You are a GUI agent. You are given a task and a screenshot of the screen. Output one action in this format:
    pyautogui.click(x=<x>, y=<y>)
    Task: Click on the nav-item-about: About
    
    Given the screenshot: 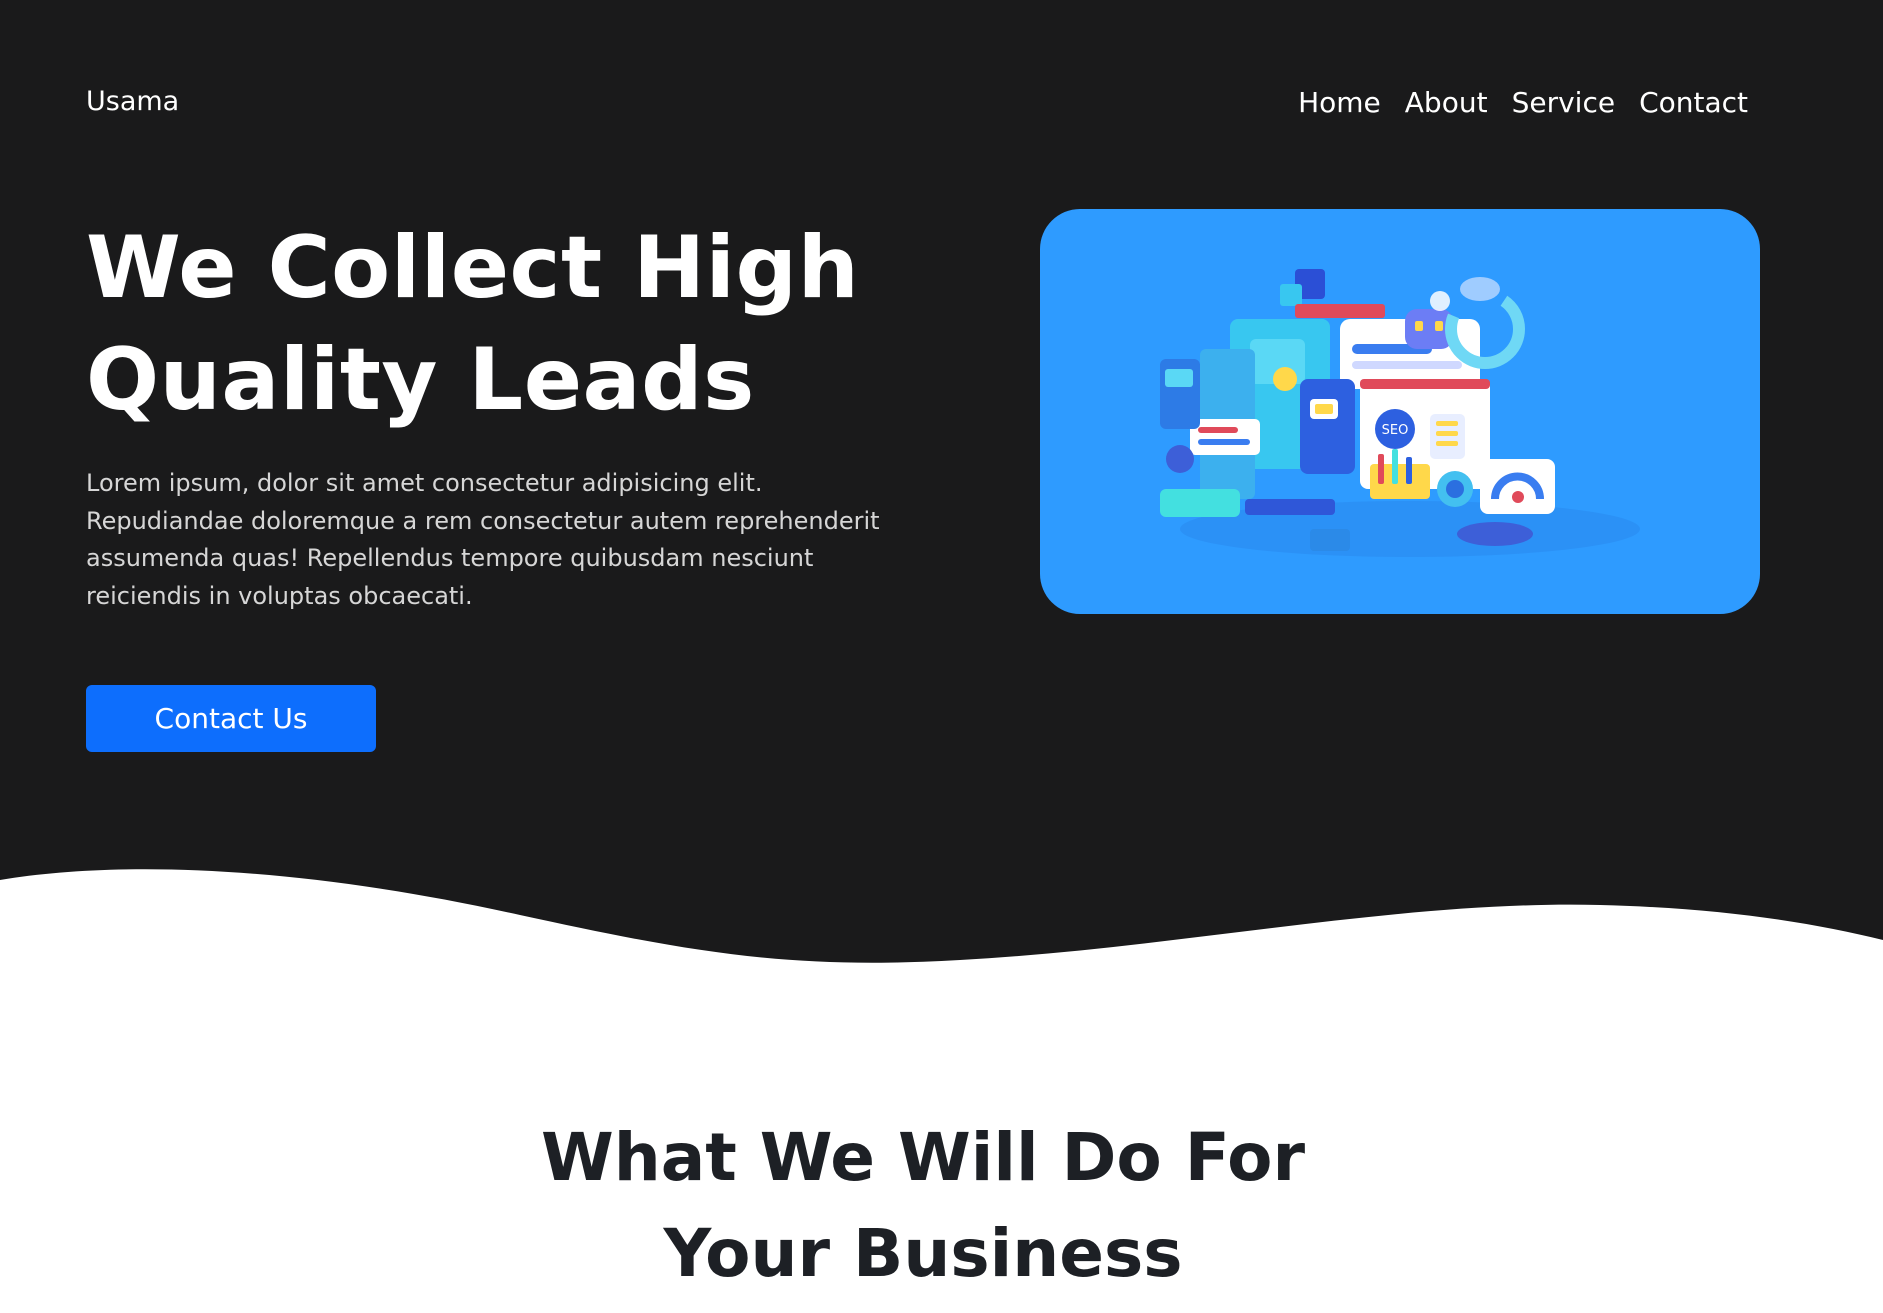 What is the action you would take?
    pyautogui.click(x=1446, y=102)
    